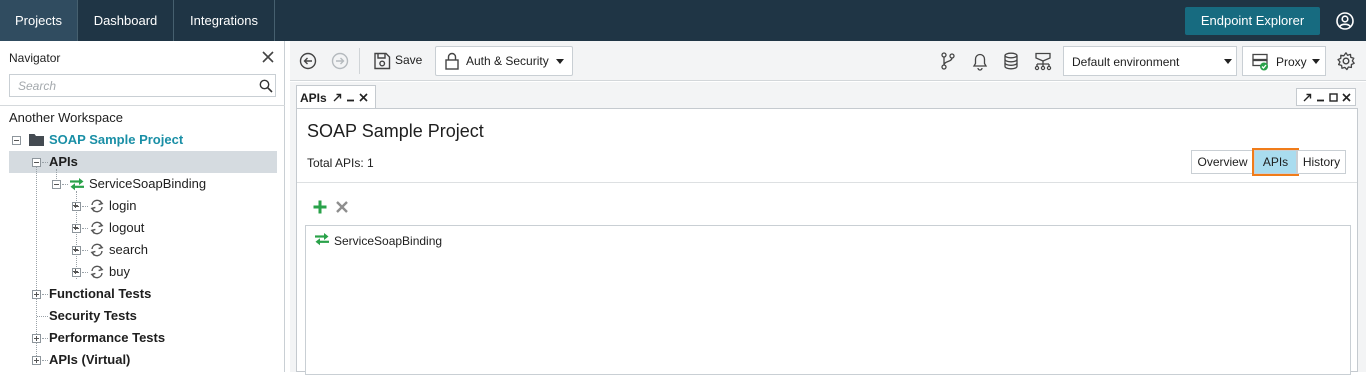 This screenshot has height=375, width=1366. I want to click on tree-item-operation: buy, so click(119, 272).